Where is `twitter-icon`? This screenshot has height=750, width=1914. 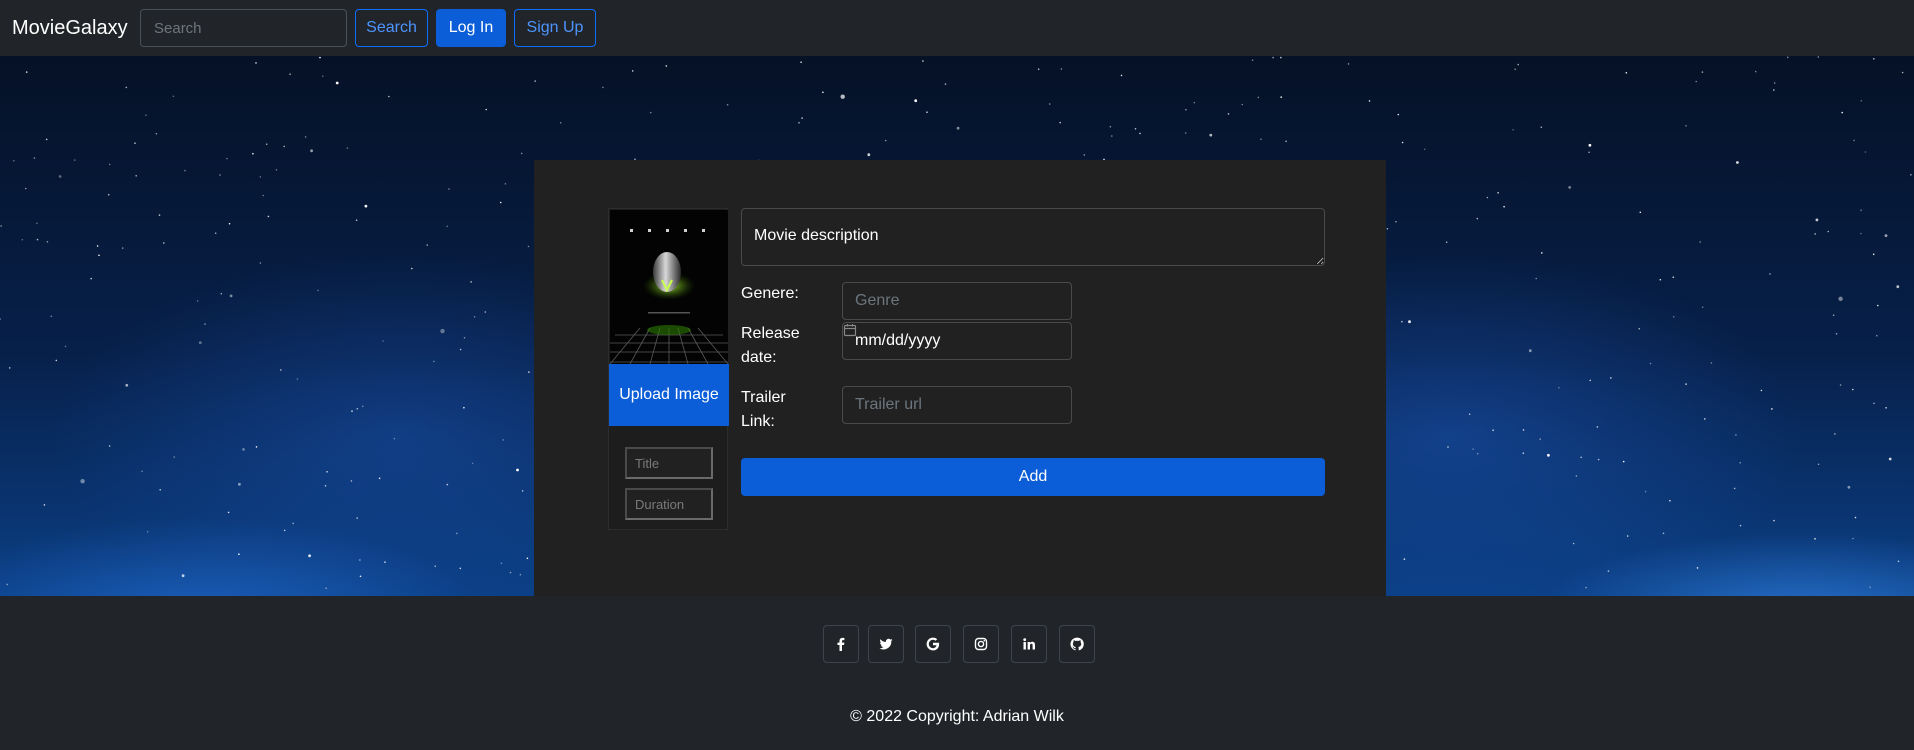
twitter-icon is located at coordinates (886, 644).